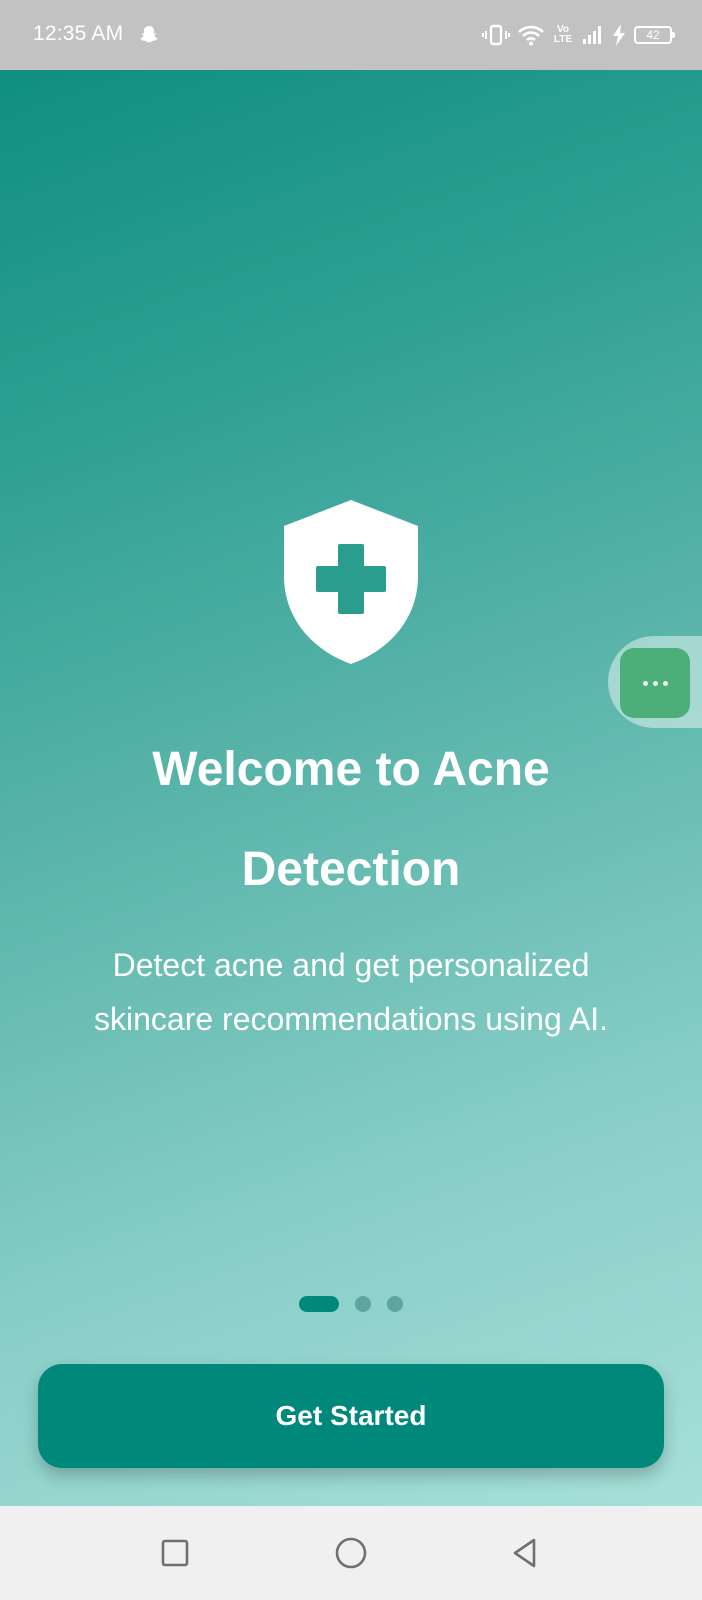 The width and height of the screenshot is (702, 1600). Describe the element at coordinates (619, 35) in the screenshot. I see `charging-icon` at that location.